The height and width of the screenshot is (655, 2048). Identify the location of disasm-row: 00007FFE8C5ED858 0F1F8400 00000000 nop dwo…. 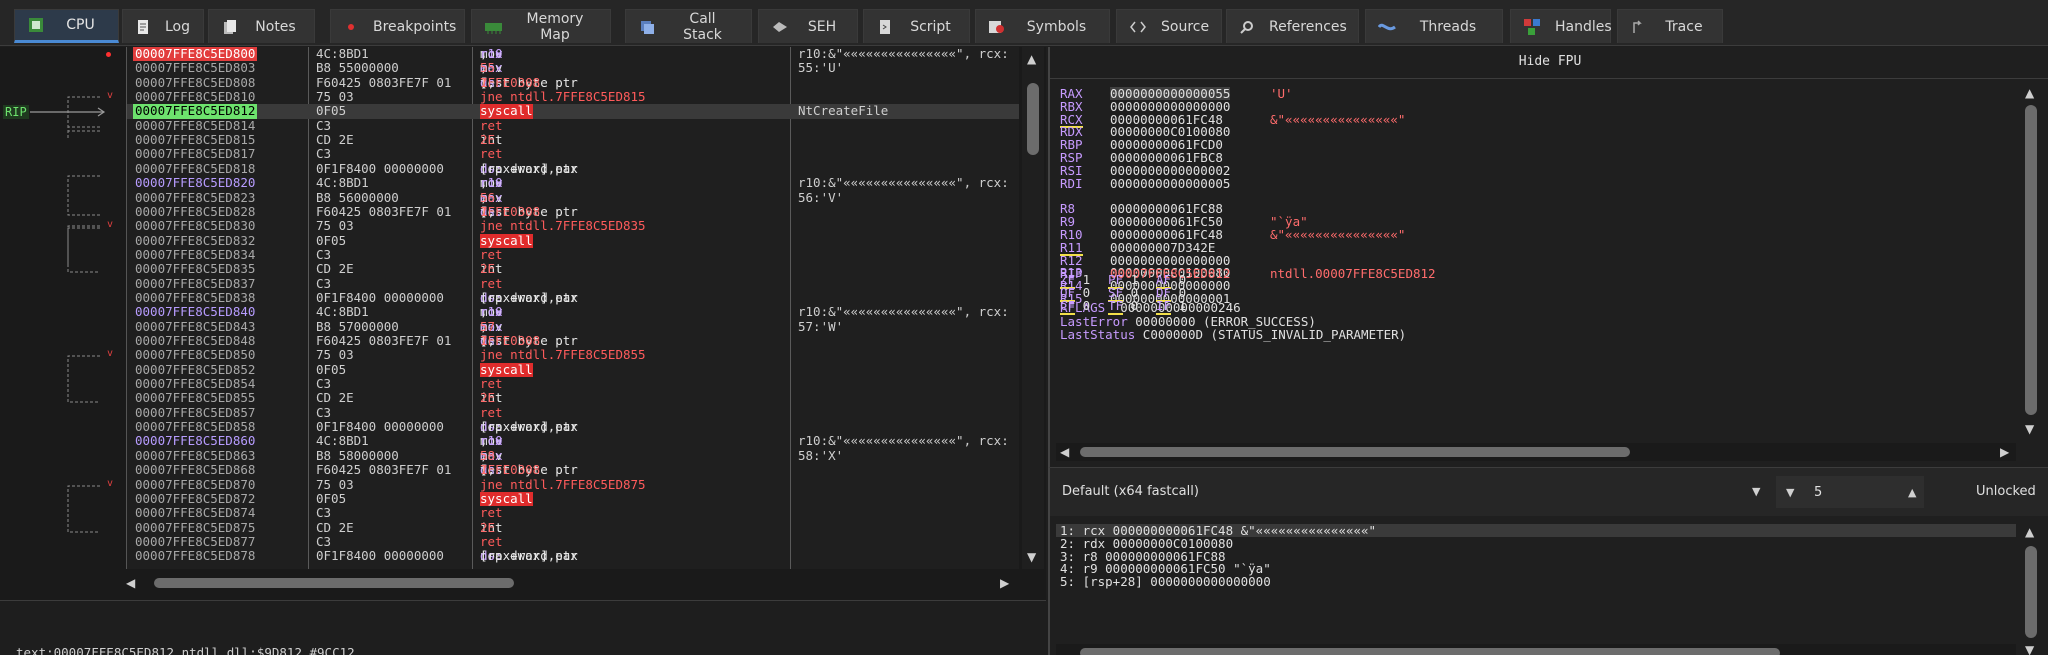
(573, 426).